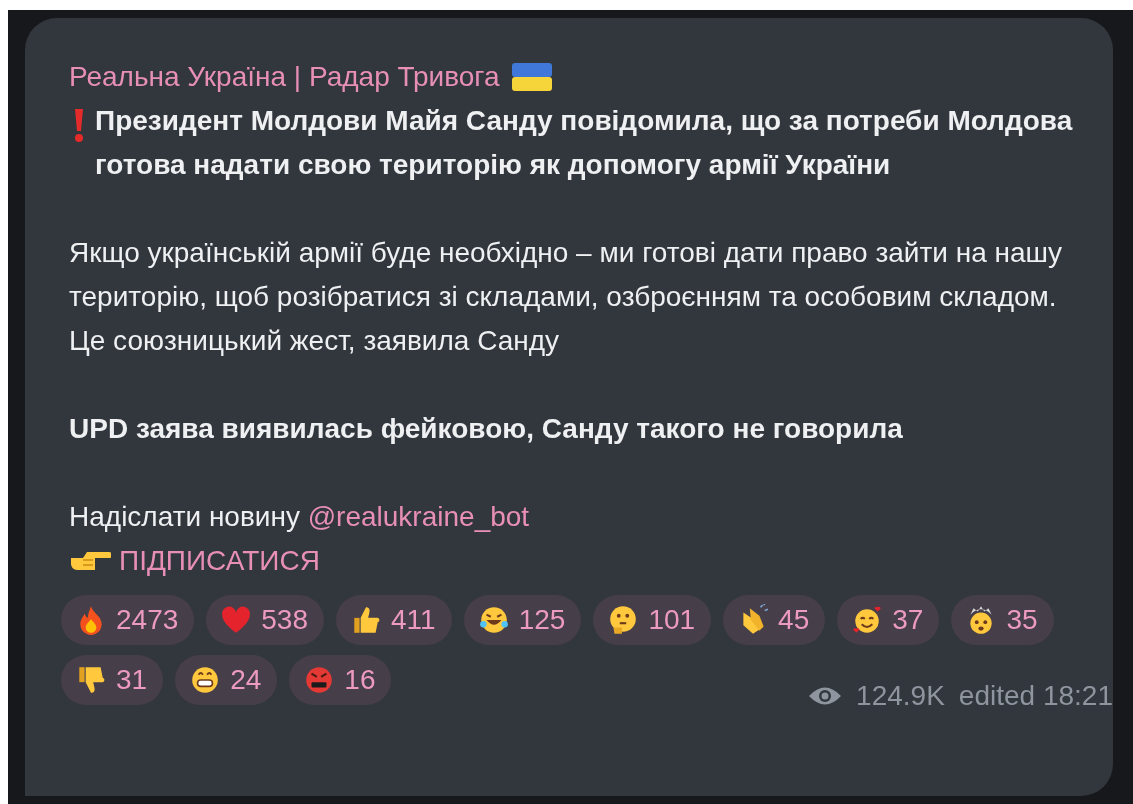 The image size is (1133, 804). Describe the element at coordinates (493, 620) in the screenshot. I see `laughing-face-icon` at that location.